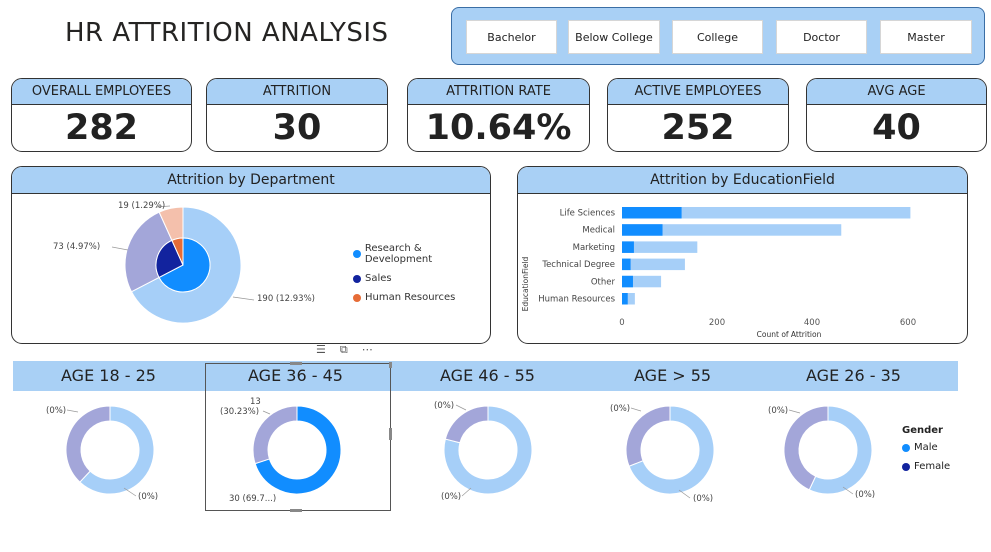 Image resolution: width=991 pixels, height=552 pixels. I want to click on donut5-label-top: (0%), so click(778, 411).